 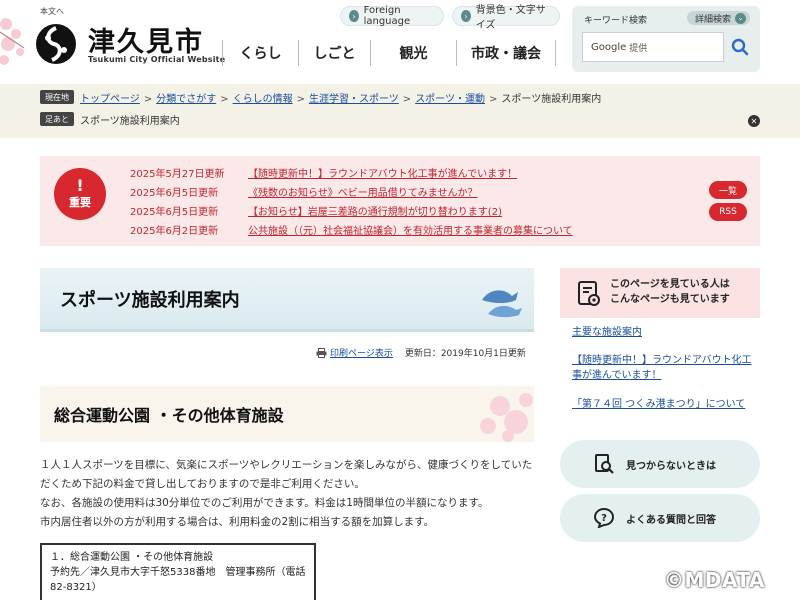 I want to click on updated-date: 更新日：2019年10月1日更新, so click(x=465, y=354).